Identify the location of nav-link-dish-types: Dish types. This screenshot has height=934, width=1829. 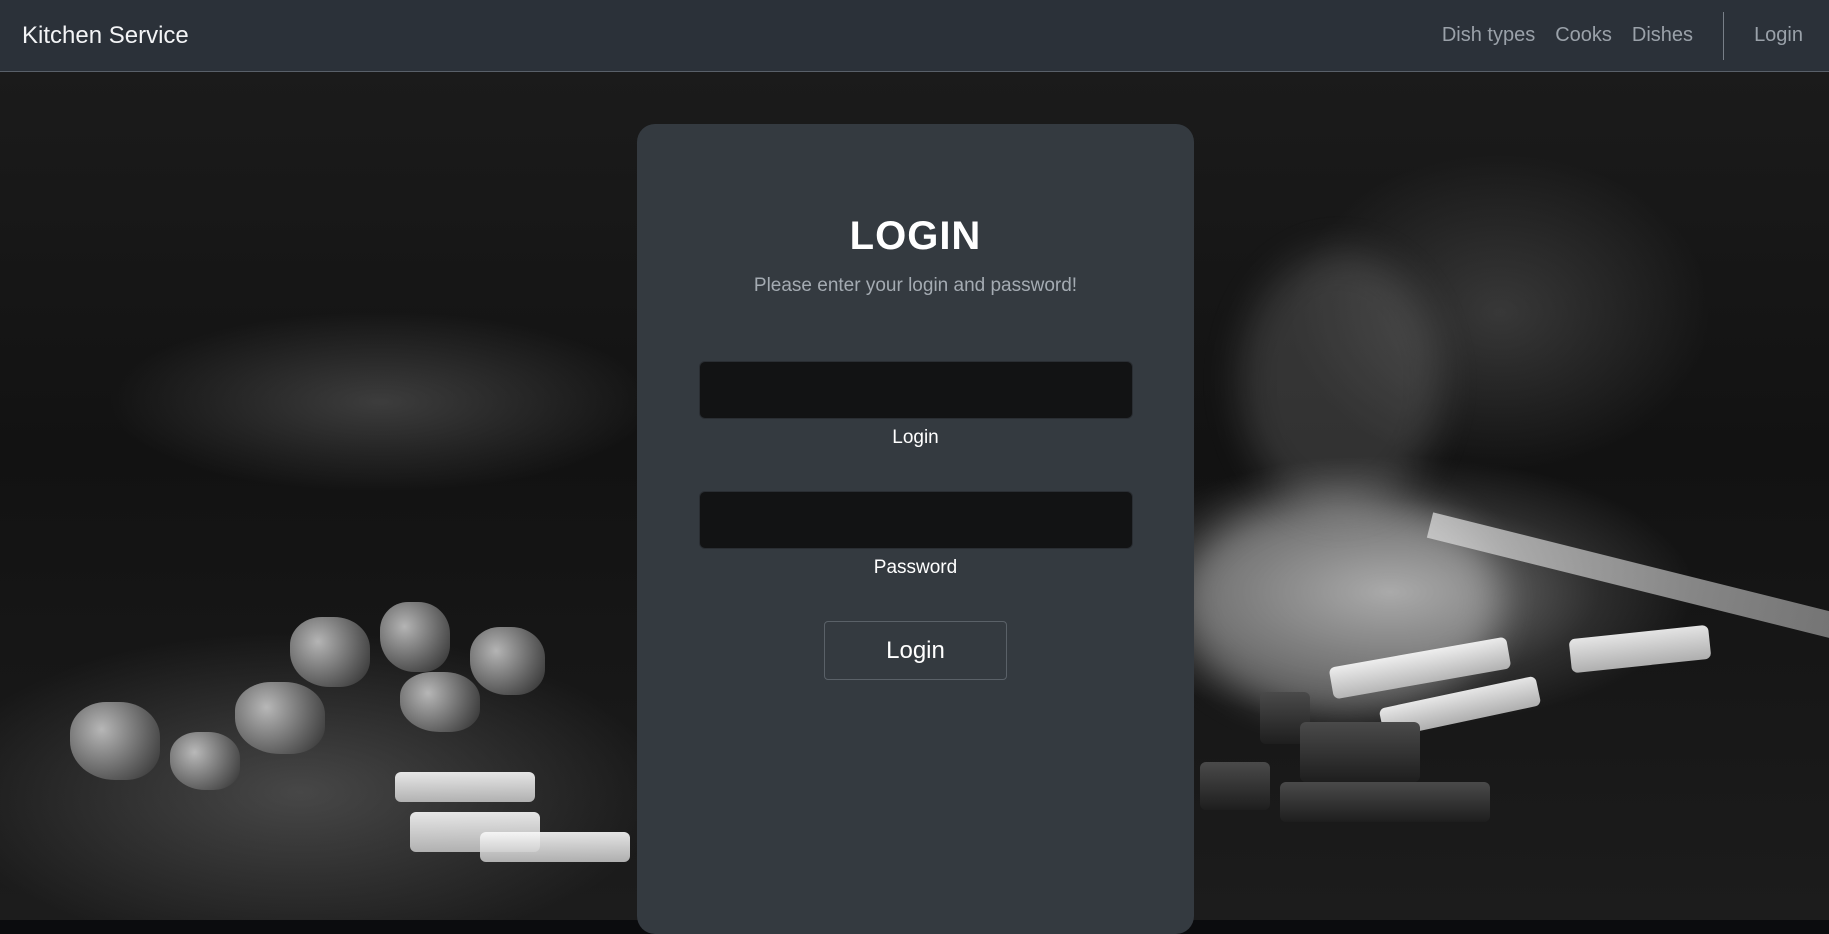
(1488, 35).